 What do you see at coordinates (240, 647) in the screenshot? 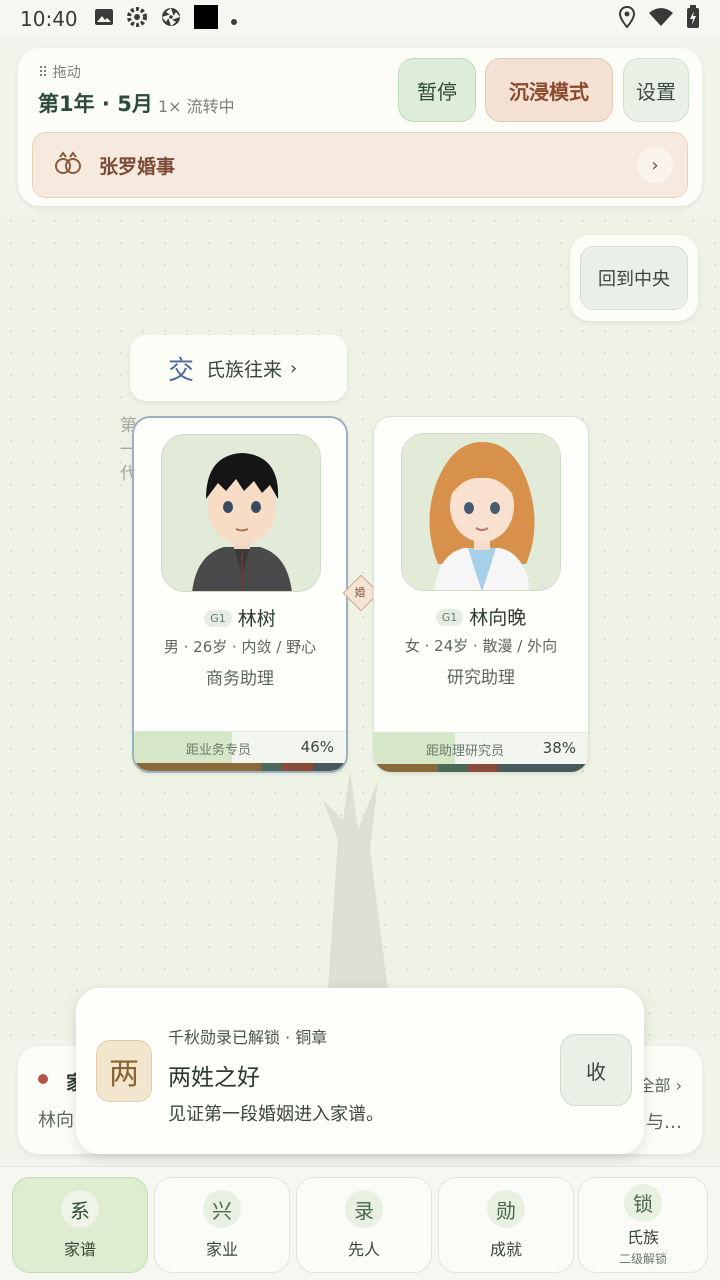
I see `person-traits: 男 · 26岁 · 内敛 / 野心` at bounding box center [240, 647].